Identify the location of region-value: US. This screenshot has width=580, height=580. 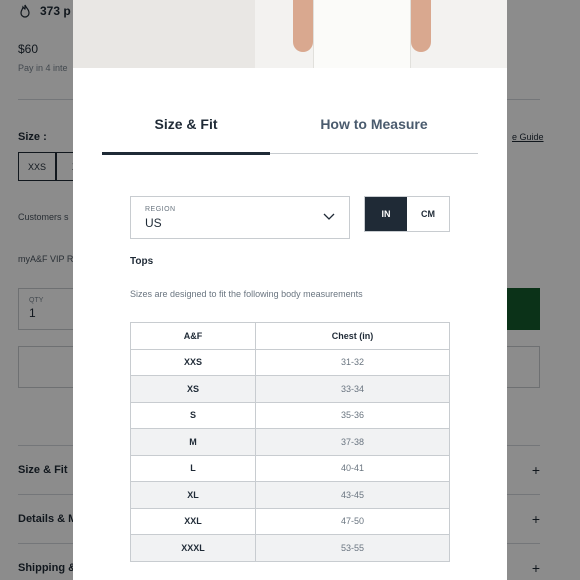
(153, 223).